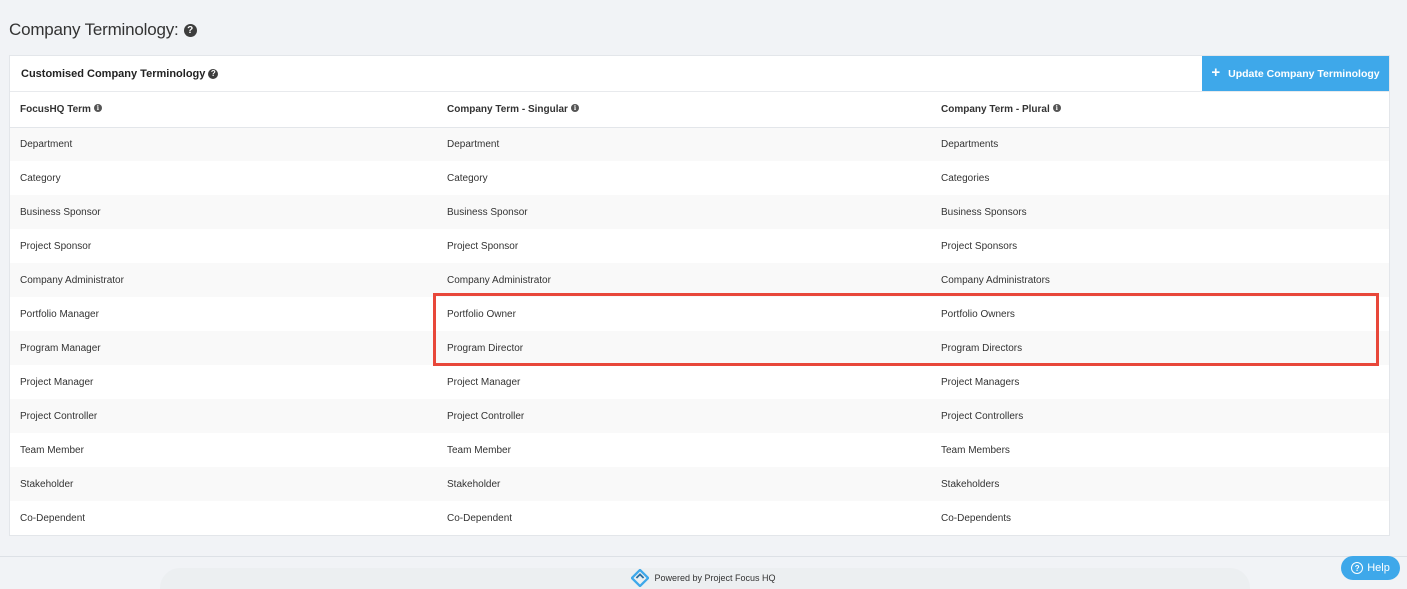 The image size is (1407, 589). Describe the element at coordinates (1160, 382) in the screenshot. I see `cell-plural-term: Project Managers` at that location.